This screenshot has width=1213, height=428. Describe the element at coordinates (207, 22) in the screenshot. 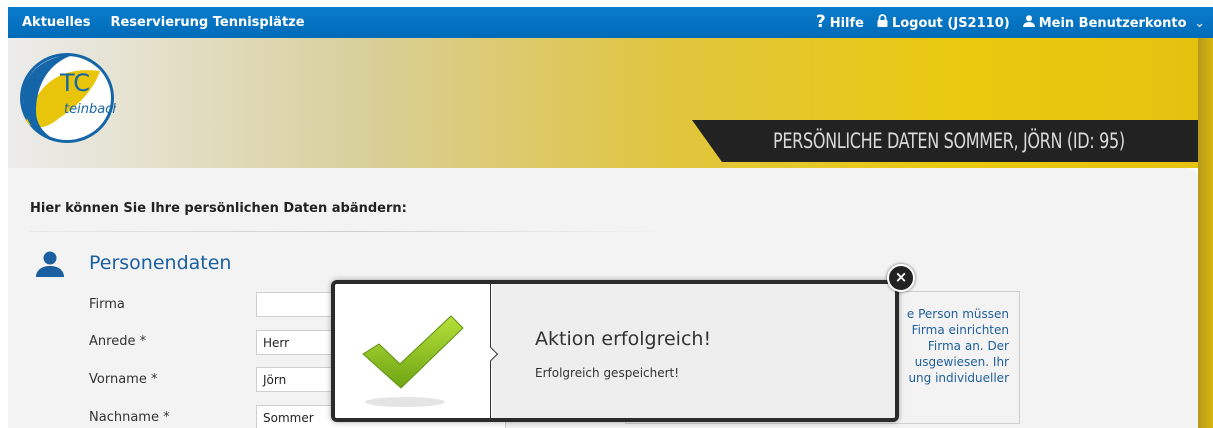

I see `nav-reservierung: Reservierung Tennisplätze` at that location.